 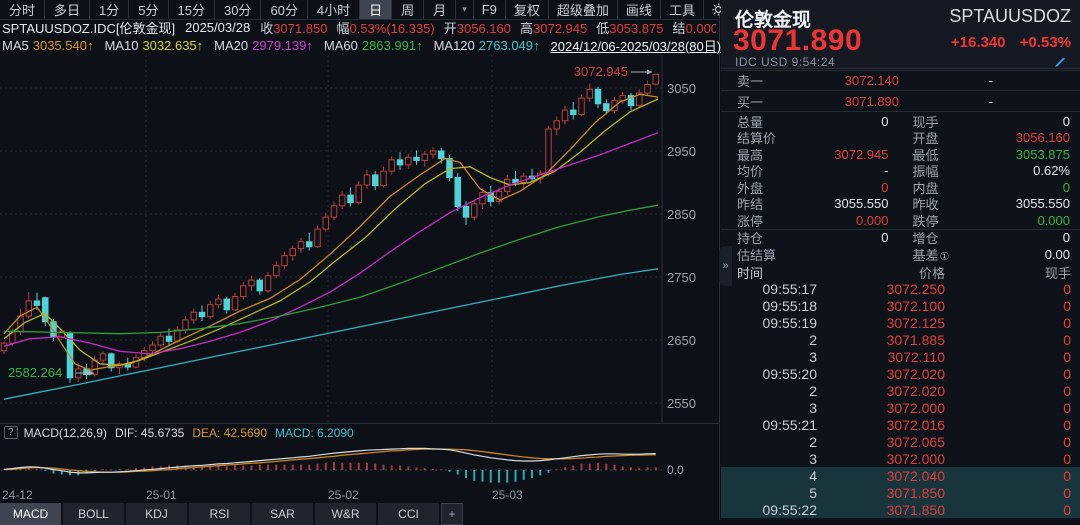 What do you see at coordinates (681, 9) in the screenshot?
I see `toolbar-item-工具: 工具` at bounding box center [681, 9].